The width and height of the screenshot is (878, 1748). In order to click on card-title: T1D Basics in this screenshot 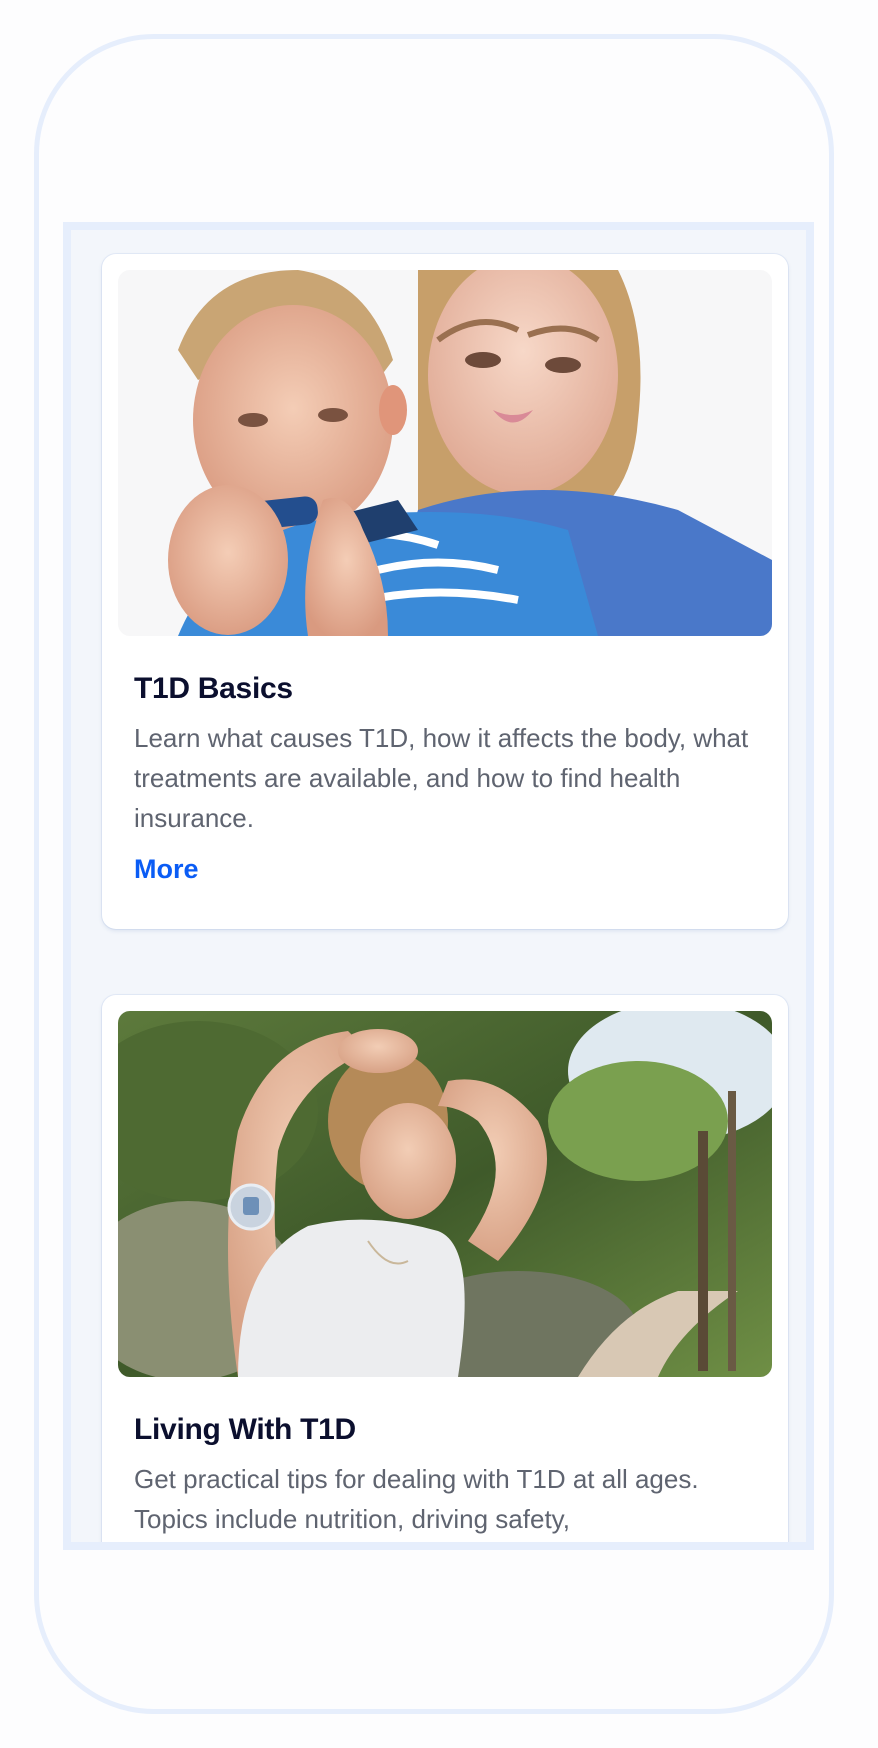, I will do `click(213, 688)`.